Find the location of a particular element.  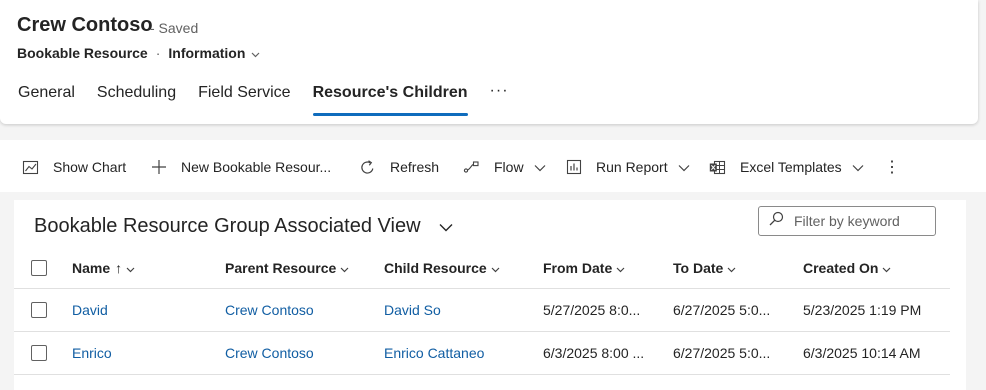

column-label: To Date is located at coordinates (698, 268).